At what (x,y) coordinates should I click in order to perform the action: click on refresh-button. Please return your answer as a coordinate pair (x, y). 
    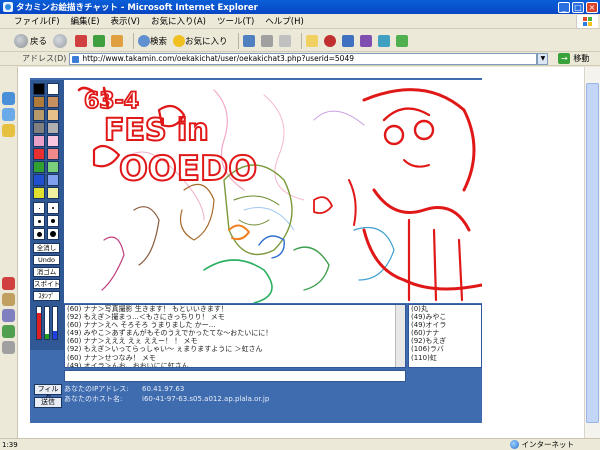
    Looking at the image, I should click on (99, 40).